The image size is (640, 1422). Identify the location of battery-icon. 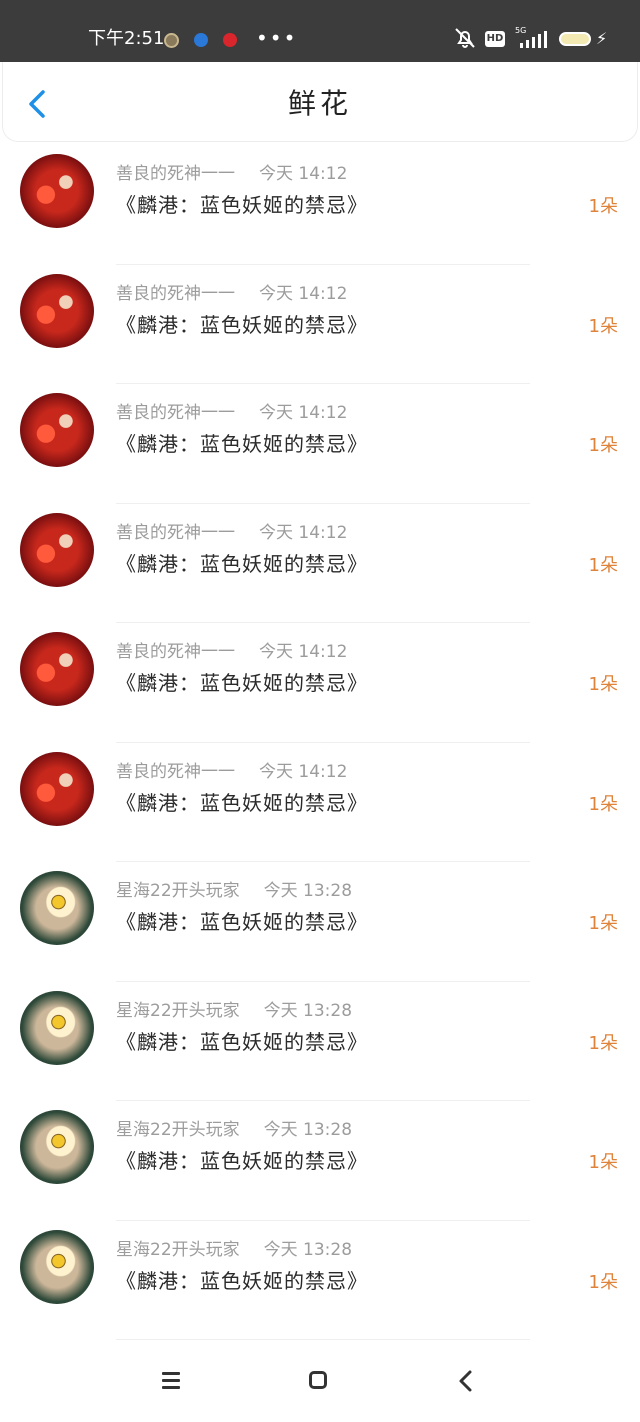
(575, 39).